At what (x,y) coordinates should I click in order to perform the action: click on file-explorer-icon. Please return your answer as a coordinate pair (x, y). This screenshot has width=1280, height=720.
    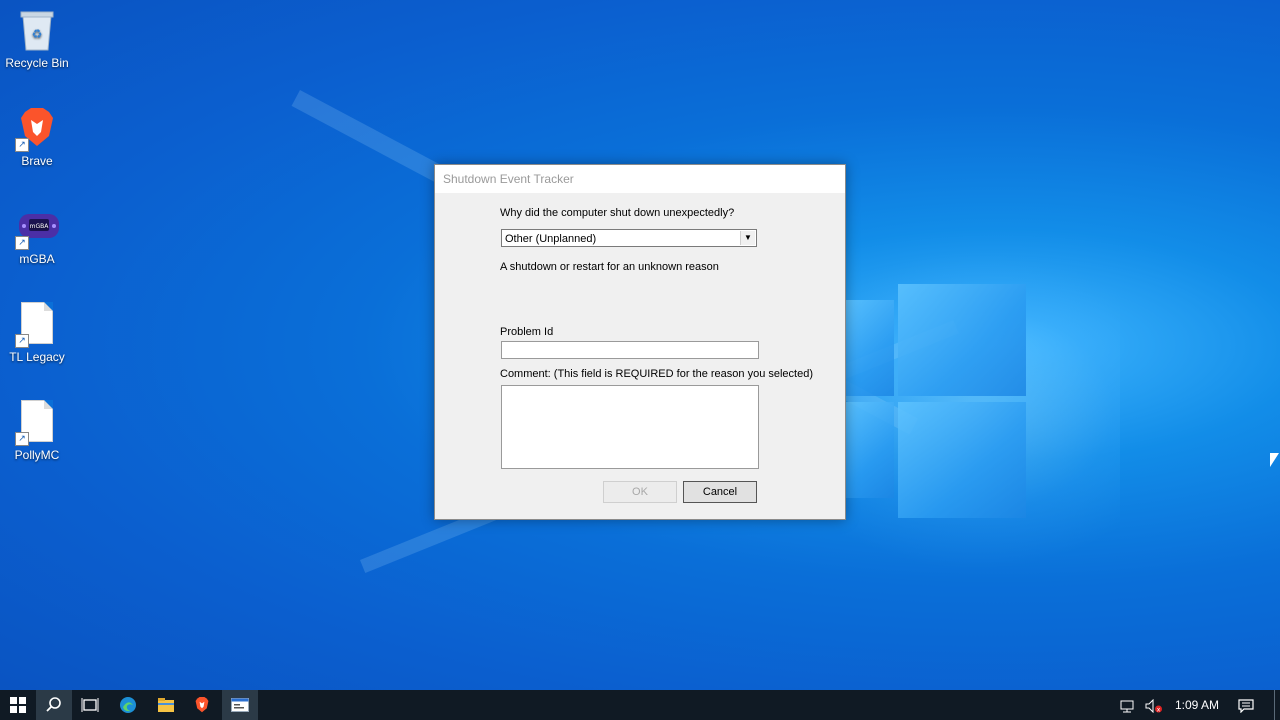
    Looking at the image, I should click on (166, 705).